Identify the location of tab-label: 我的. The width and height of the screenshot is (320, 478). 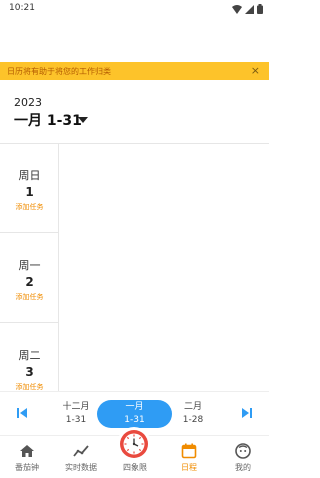
(243, 467).